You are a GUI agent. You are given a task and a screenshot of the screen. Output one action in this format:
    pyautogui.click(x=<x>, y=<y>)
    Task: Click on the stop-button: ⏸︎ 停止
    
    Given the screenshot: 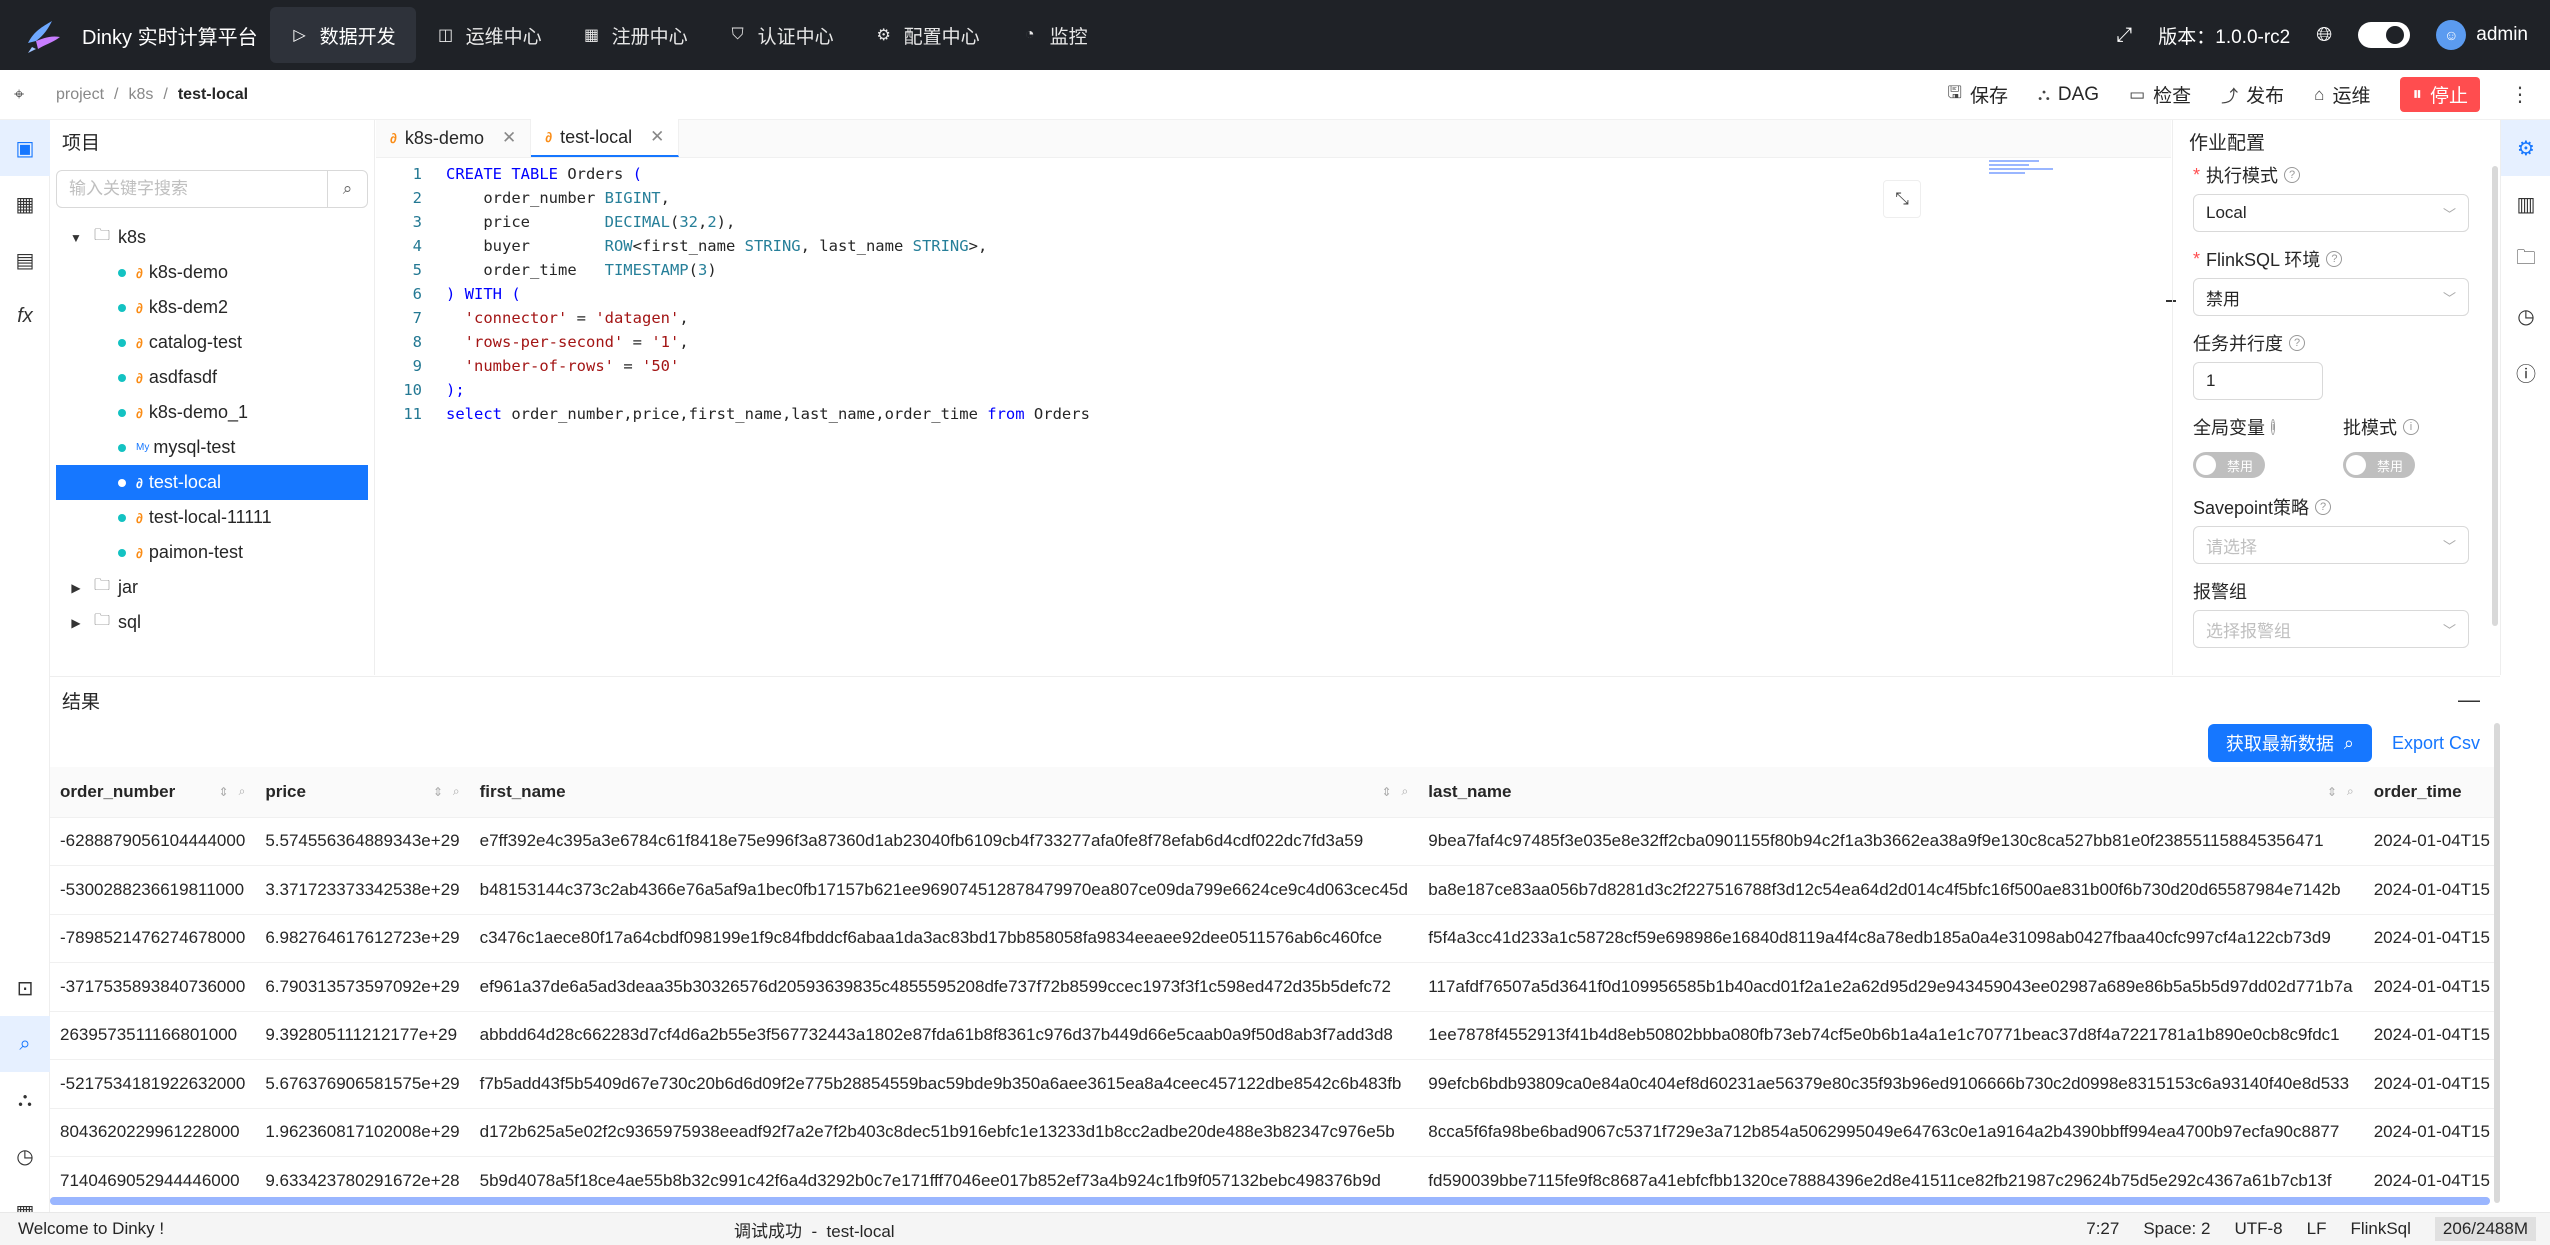 What is the action you would take?
    pyautogui.click(x=2440, y=94)
    